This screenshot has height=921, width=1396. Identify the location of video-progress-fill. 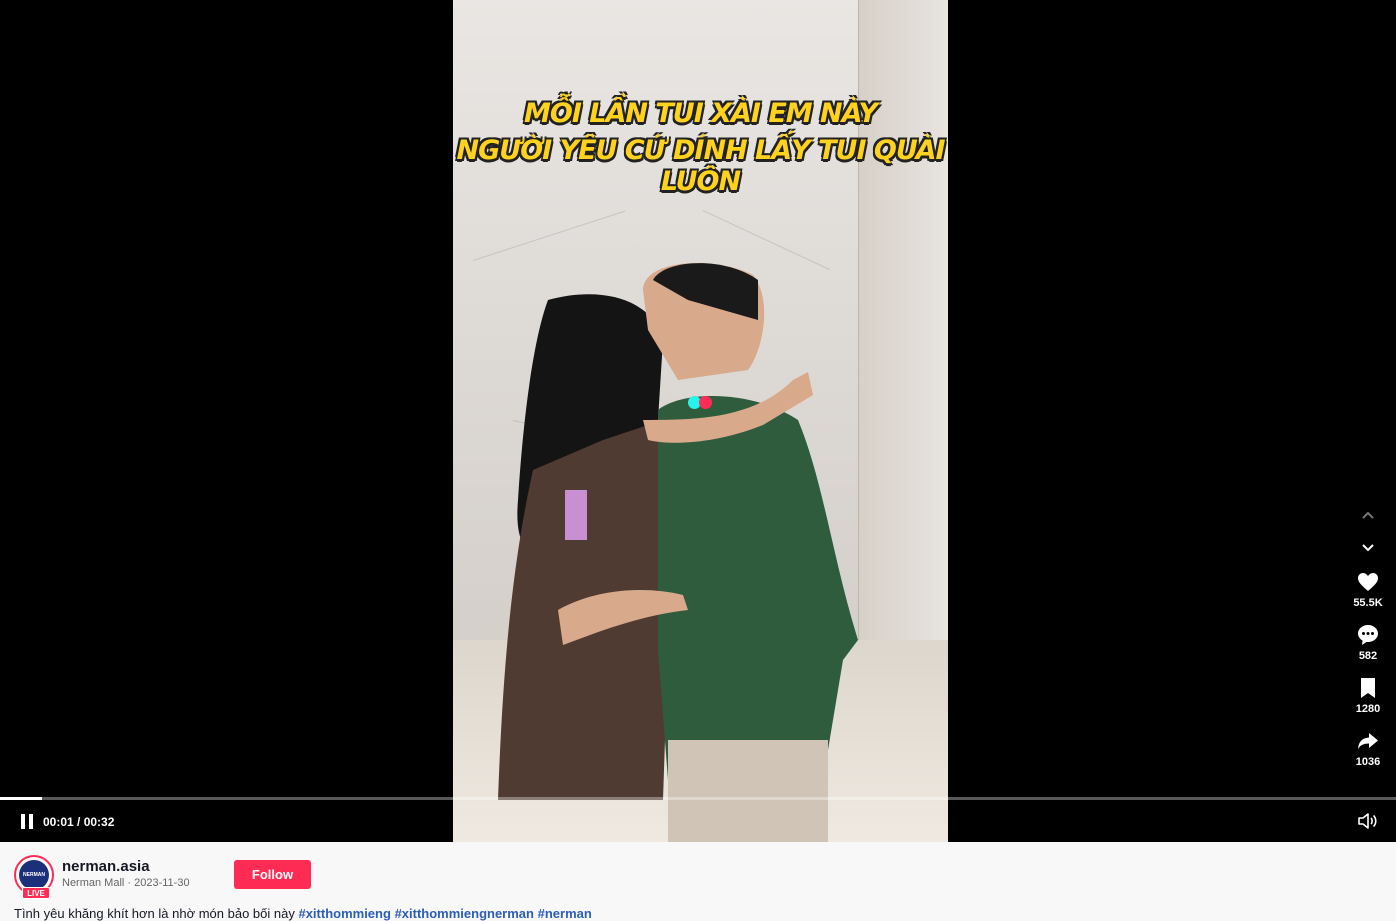
(21, 798).